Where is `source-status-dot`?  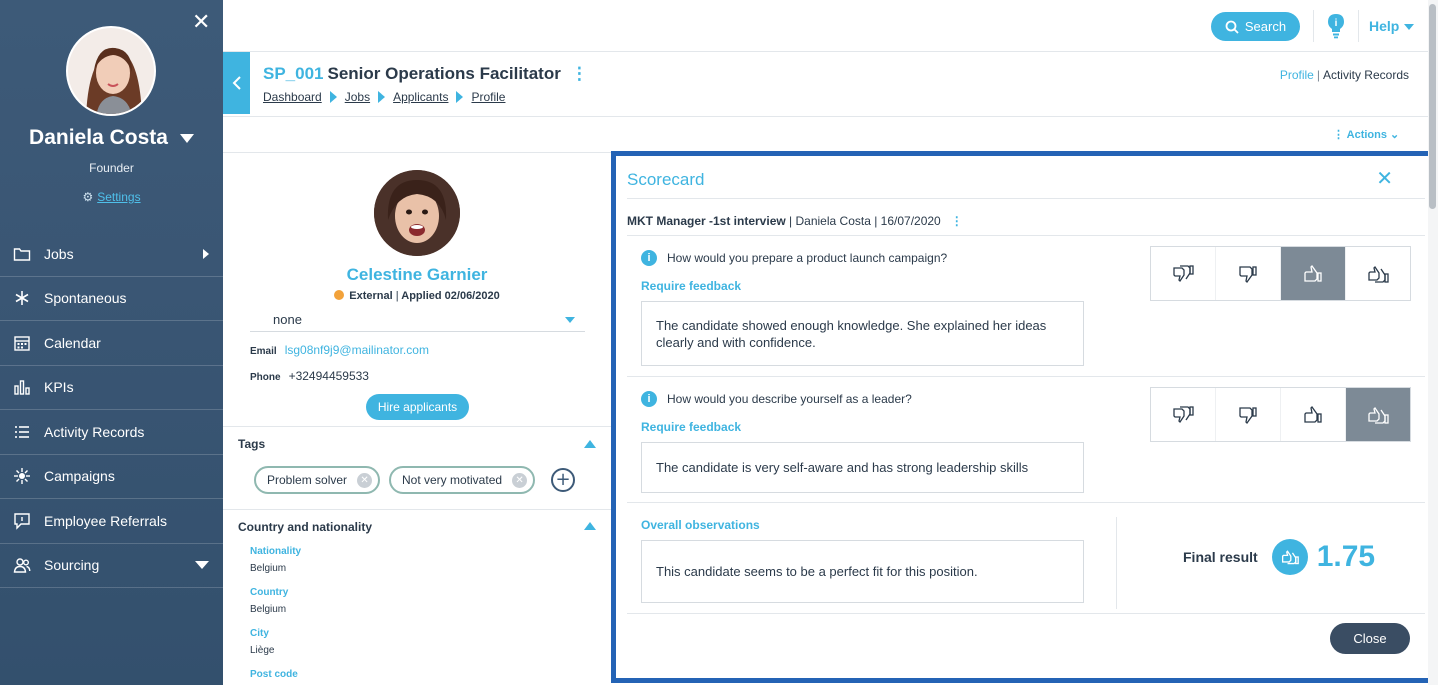 source-status-dot is located at coordinates (339, 295).